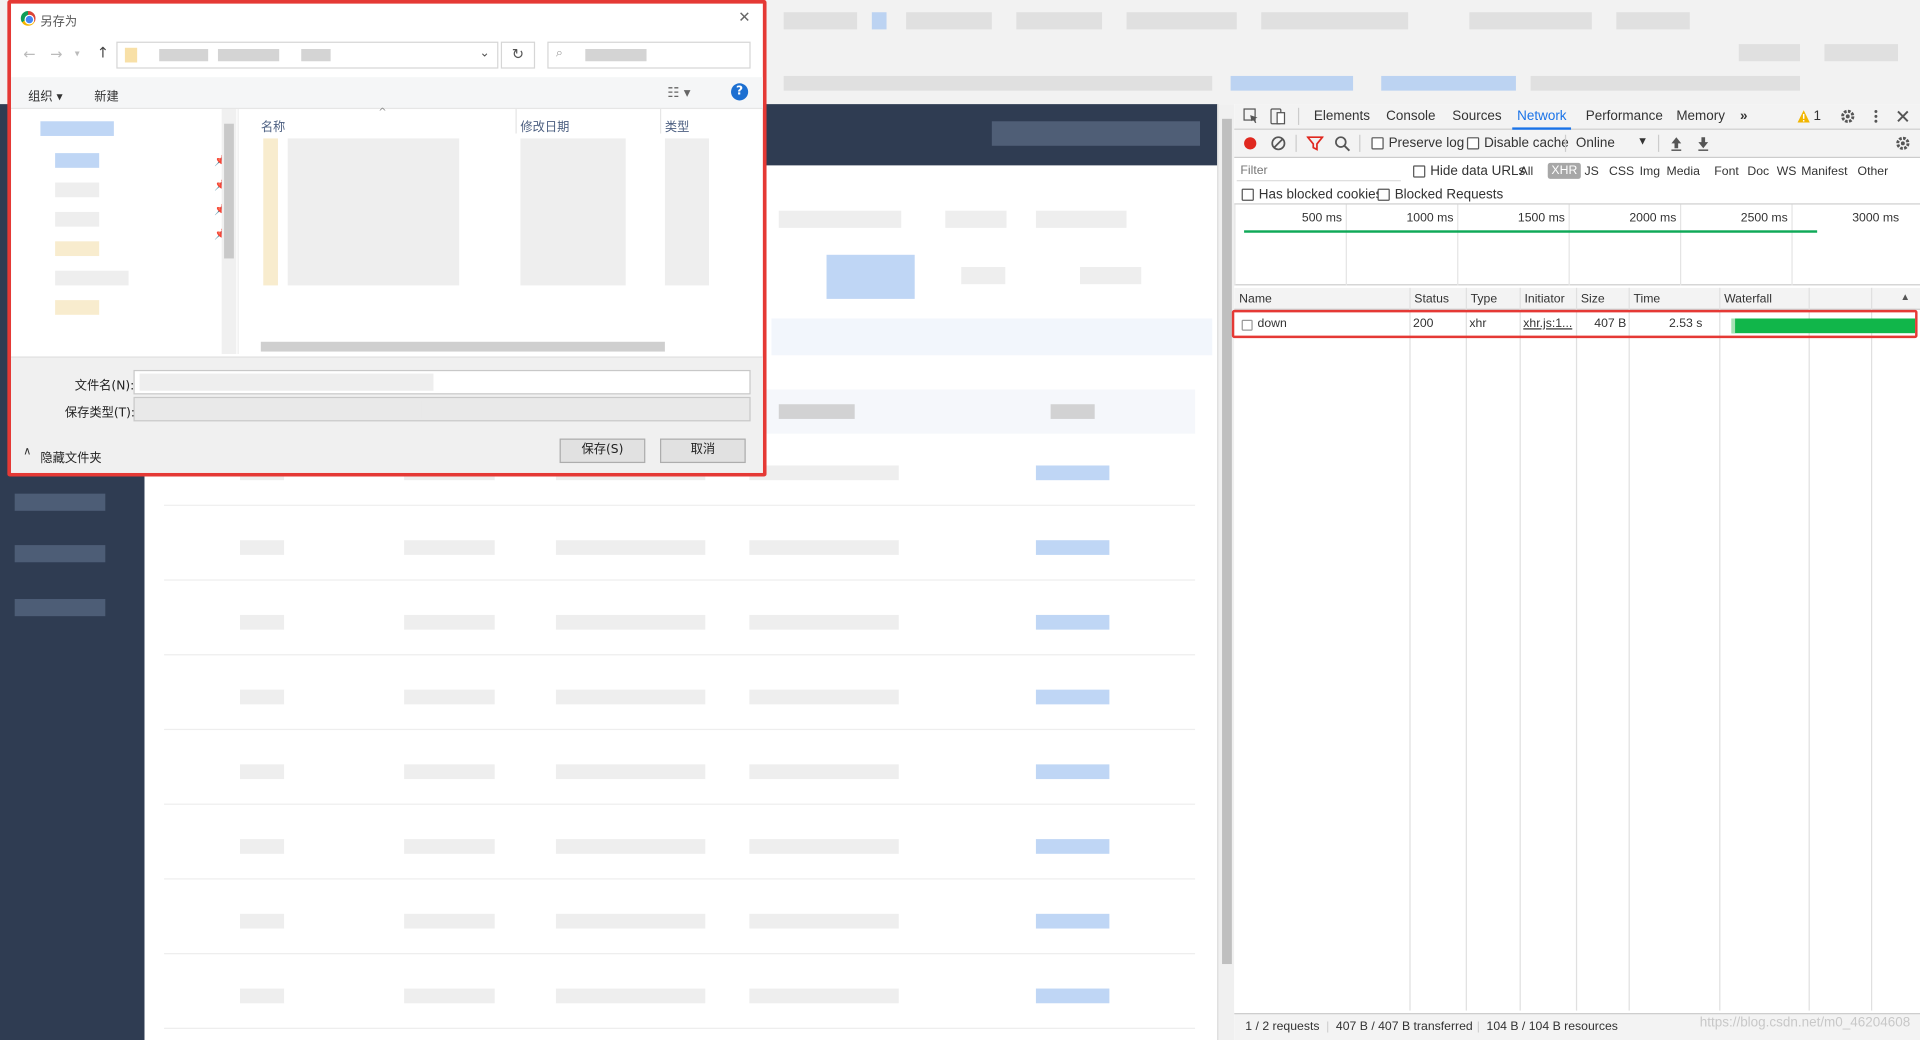 The width and height of the screenshot is (1920, 1040). I want to click on preserve-log-label: Preserve log, so click(1427, 143).